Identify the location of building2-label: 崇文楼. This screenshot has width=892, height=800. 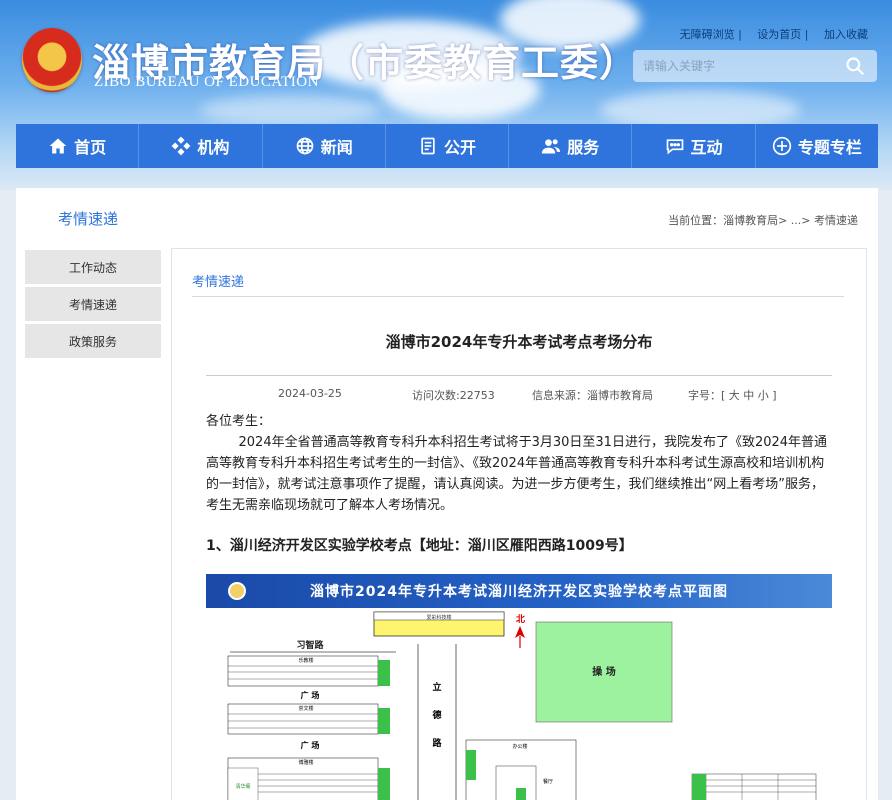
(305, 708).